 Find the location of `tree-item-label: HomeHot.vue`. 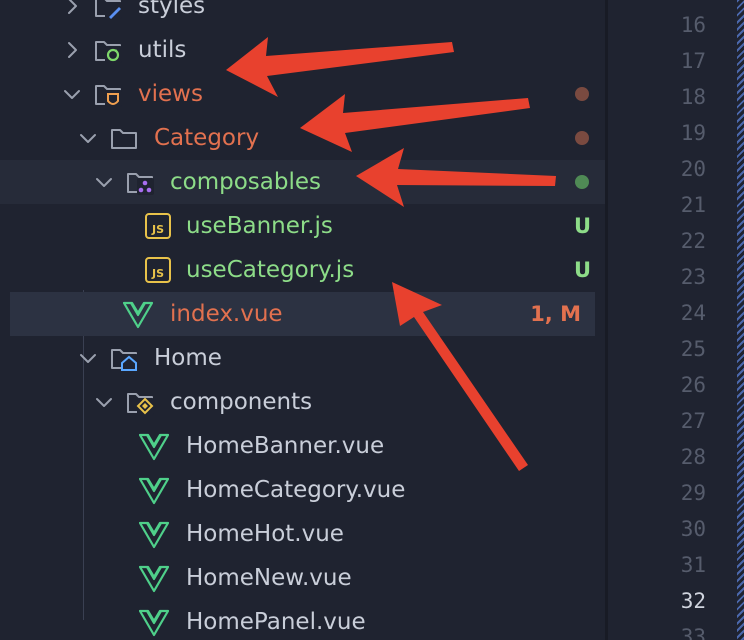

tree-item-label: HomeHot.vue is located at coordinates (265, 534).